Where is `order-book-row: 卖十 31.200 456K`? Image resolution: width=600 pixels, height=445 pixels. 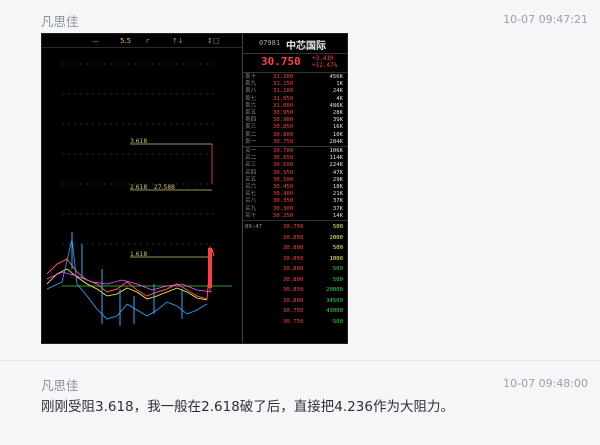 order-book-row: 卖十 31.200 456K is located at coordinates (295, 77).